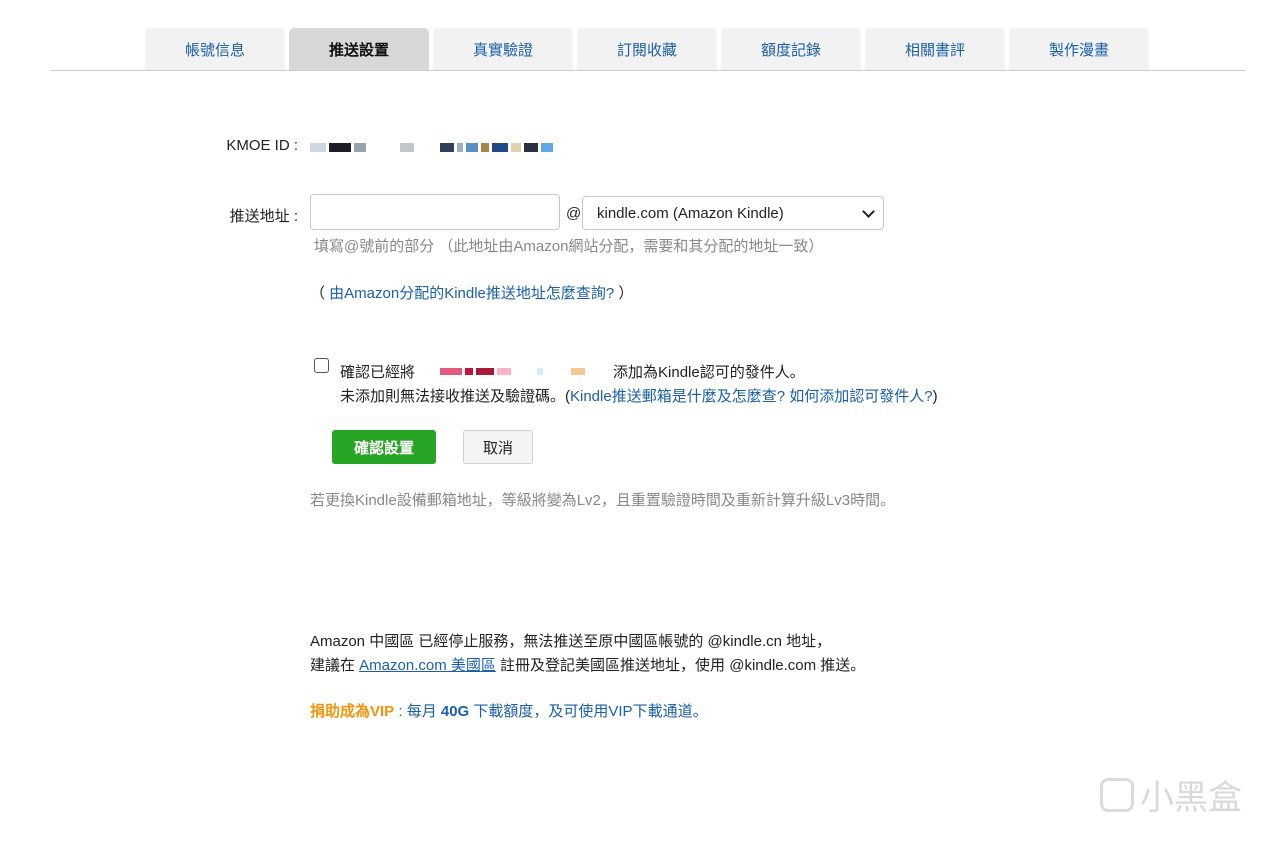  What do you see at coordinates (935, 49) in the screenshot?
I see `tab-book-reviews: 相關書評` at bounding box center [935, 49].